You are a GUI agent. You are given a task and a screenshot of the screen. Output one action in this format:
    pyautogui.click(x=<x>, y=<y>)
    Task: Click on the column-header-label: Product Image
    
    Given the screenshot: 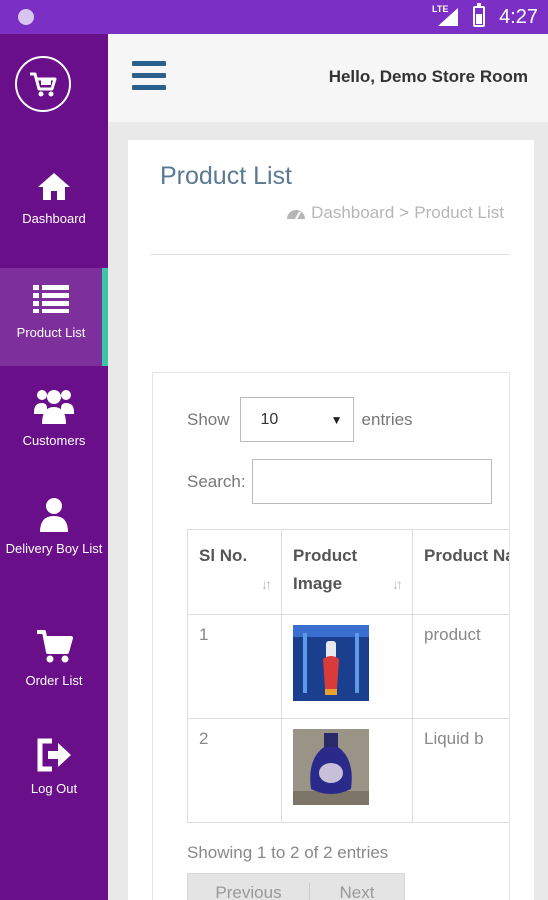 What is the action you would take?
    pyautogui.click(x=325, y=569)
    